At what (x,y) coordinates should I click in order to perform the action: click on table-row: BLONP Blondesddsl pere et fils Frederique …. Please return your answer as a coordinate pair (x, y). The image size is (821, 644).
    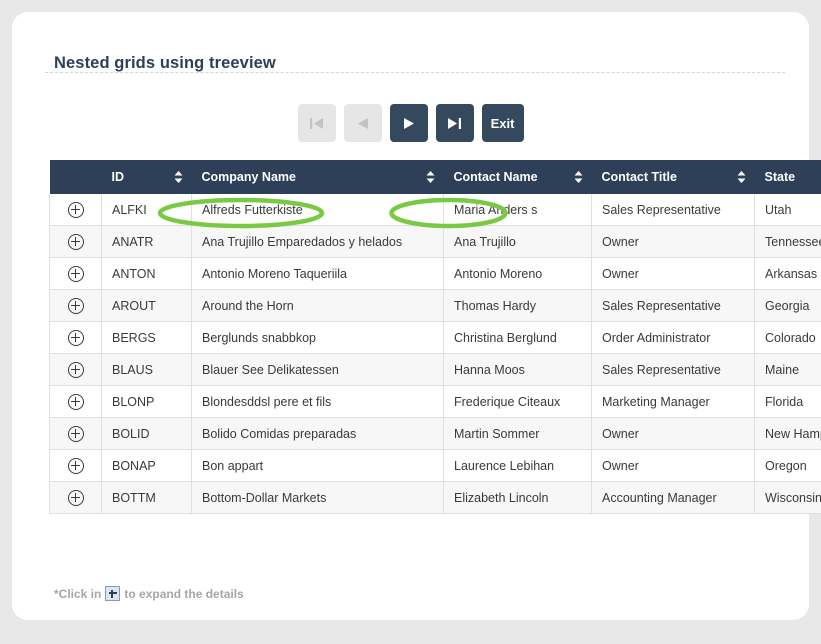
    Looking at the image, I should click on (435, 401).